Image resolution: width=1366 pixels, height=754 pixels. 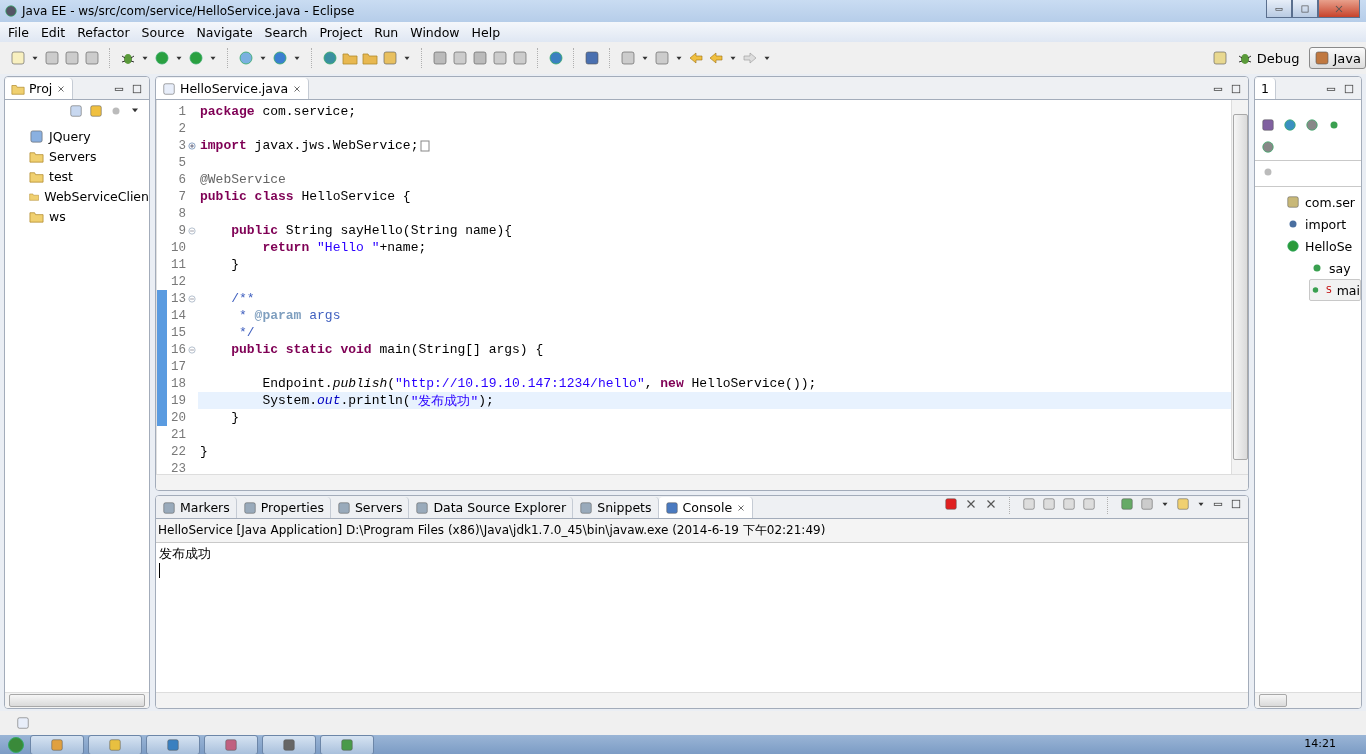 What do you see at coordinates (1337, 58) in the screenshot?
I see `perspective-button: Java` at bounding box center [1337, 58].